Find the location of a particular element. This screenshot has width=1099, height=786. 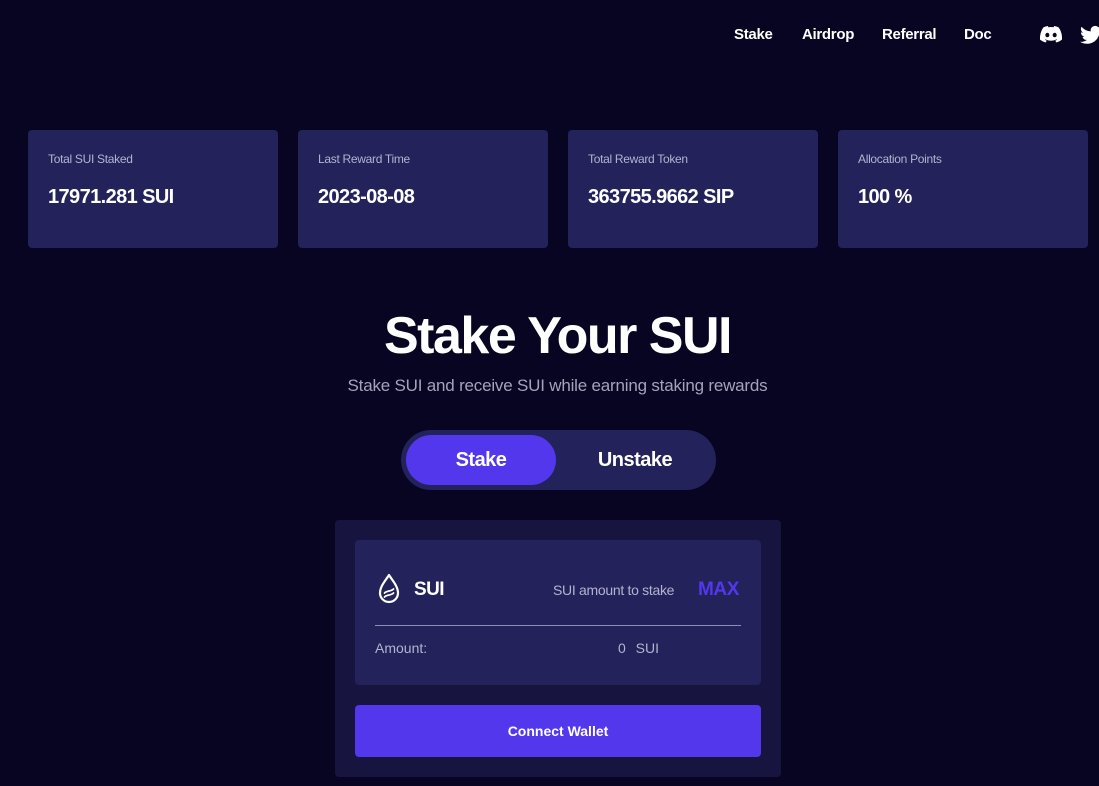

token-name: SUI is located at coordinates (429, 589).